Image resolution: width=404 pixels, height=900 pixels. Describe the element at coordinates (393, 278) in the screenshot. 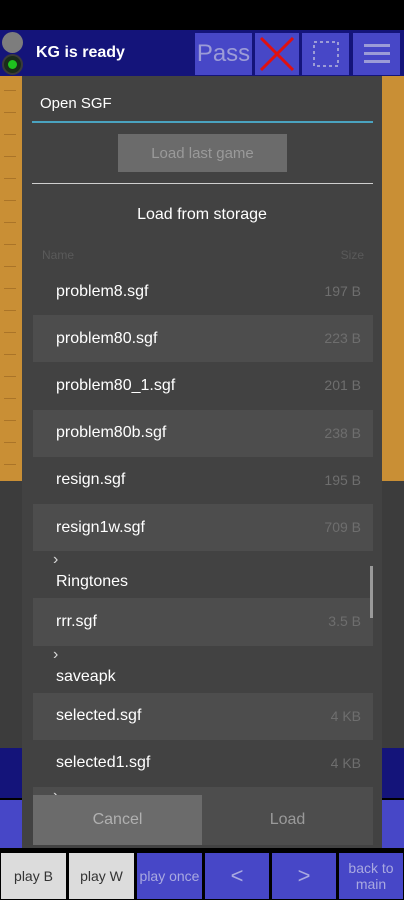

I see `board-edge-right` at that location.